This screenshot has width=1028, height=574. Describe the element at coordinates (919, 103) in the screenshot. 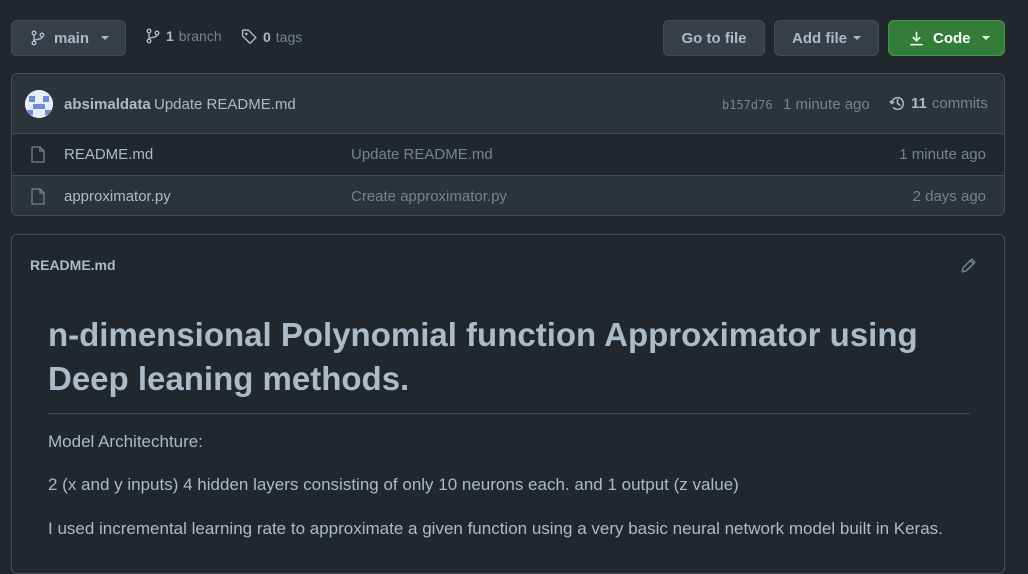

I see `commit-count: 11` at that location.